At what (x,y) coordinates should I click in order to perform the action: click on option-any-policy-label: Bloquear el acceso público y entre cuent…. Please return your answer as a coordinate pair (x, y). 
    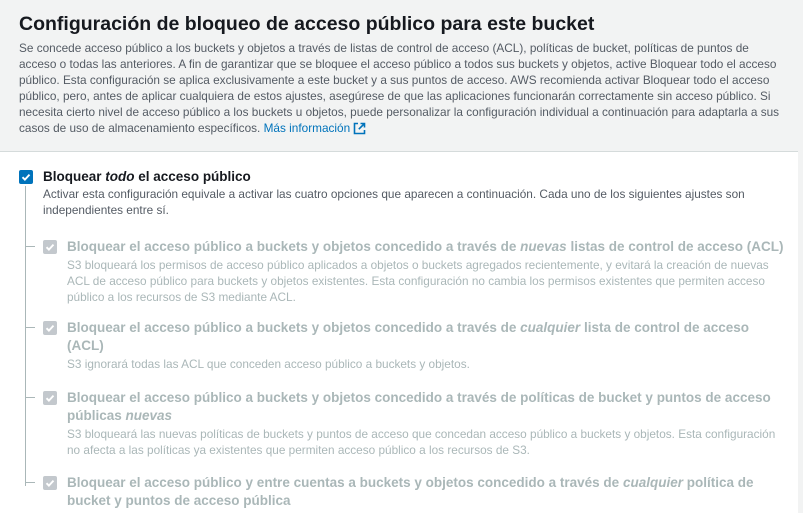
    Looking at the image, I should click on (427, 492).